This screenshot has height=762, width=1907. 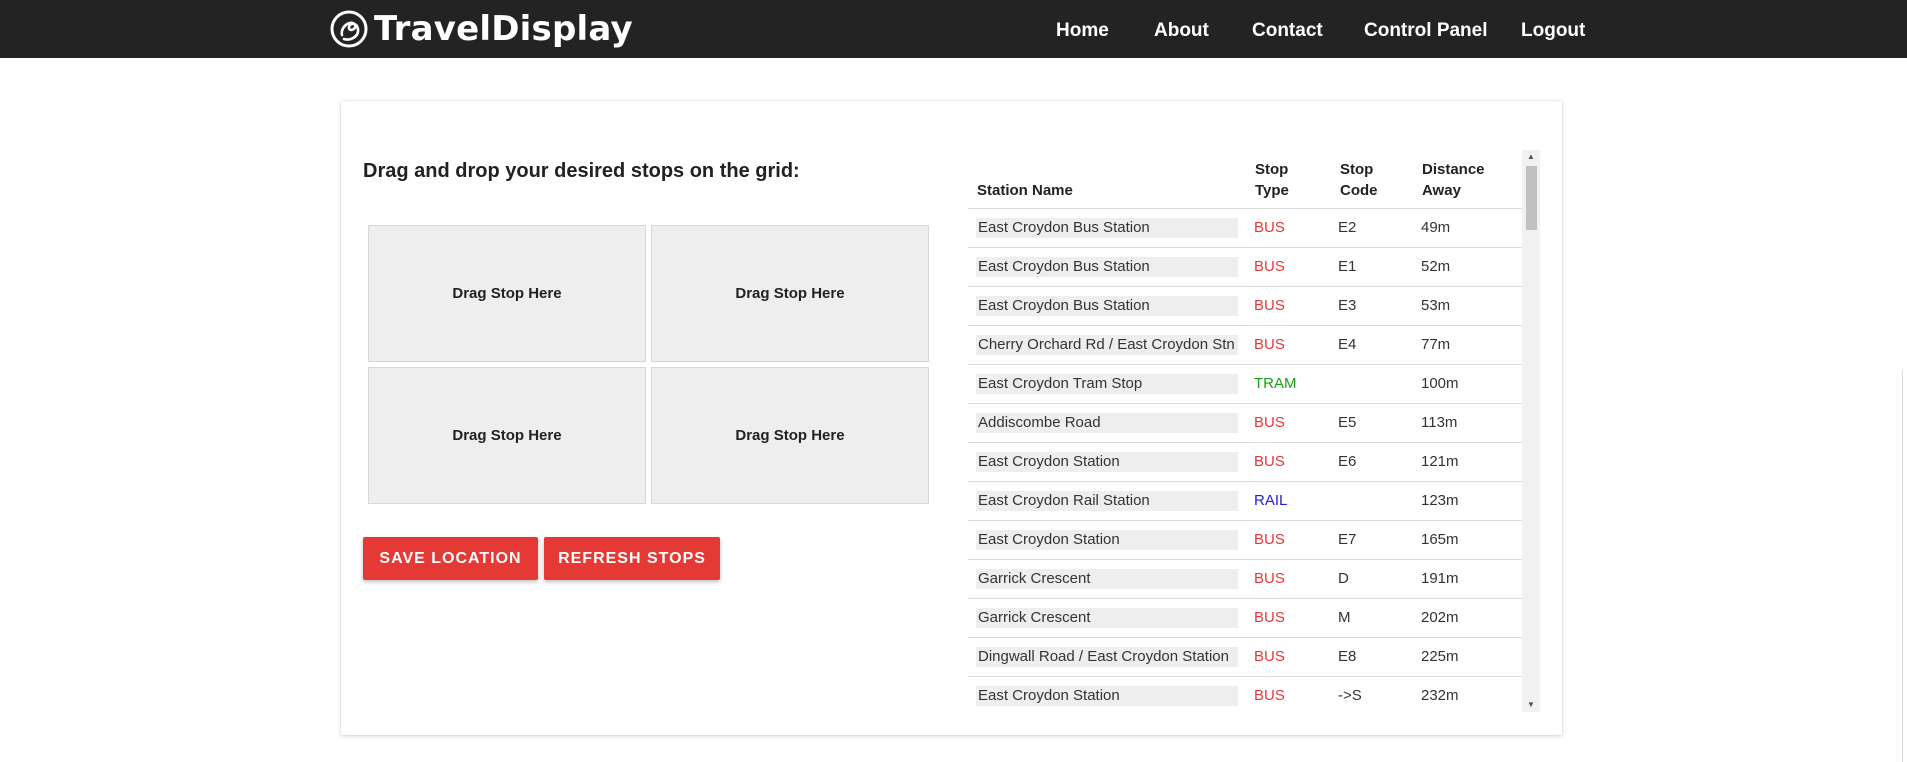 I want to click on stop-code-cell: M, so click(x=1344, y=617).